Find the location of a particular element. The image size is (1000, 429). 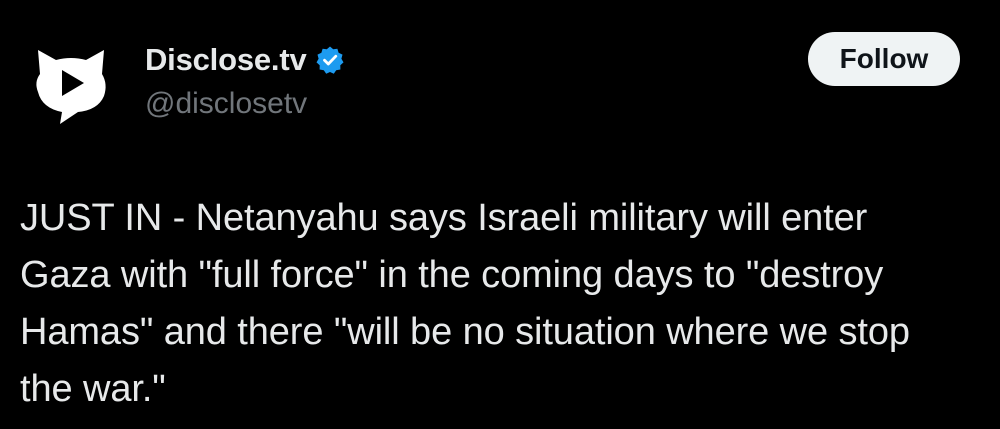

handle: @disclosetv is located at coordinates (245, 104).